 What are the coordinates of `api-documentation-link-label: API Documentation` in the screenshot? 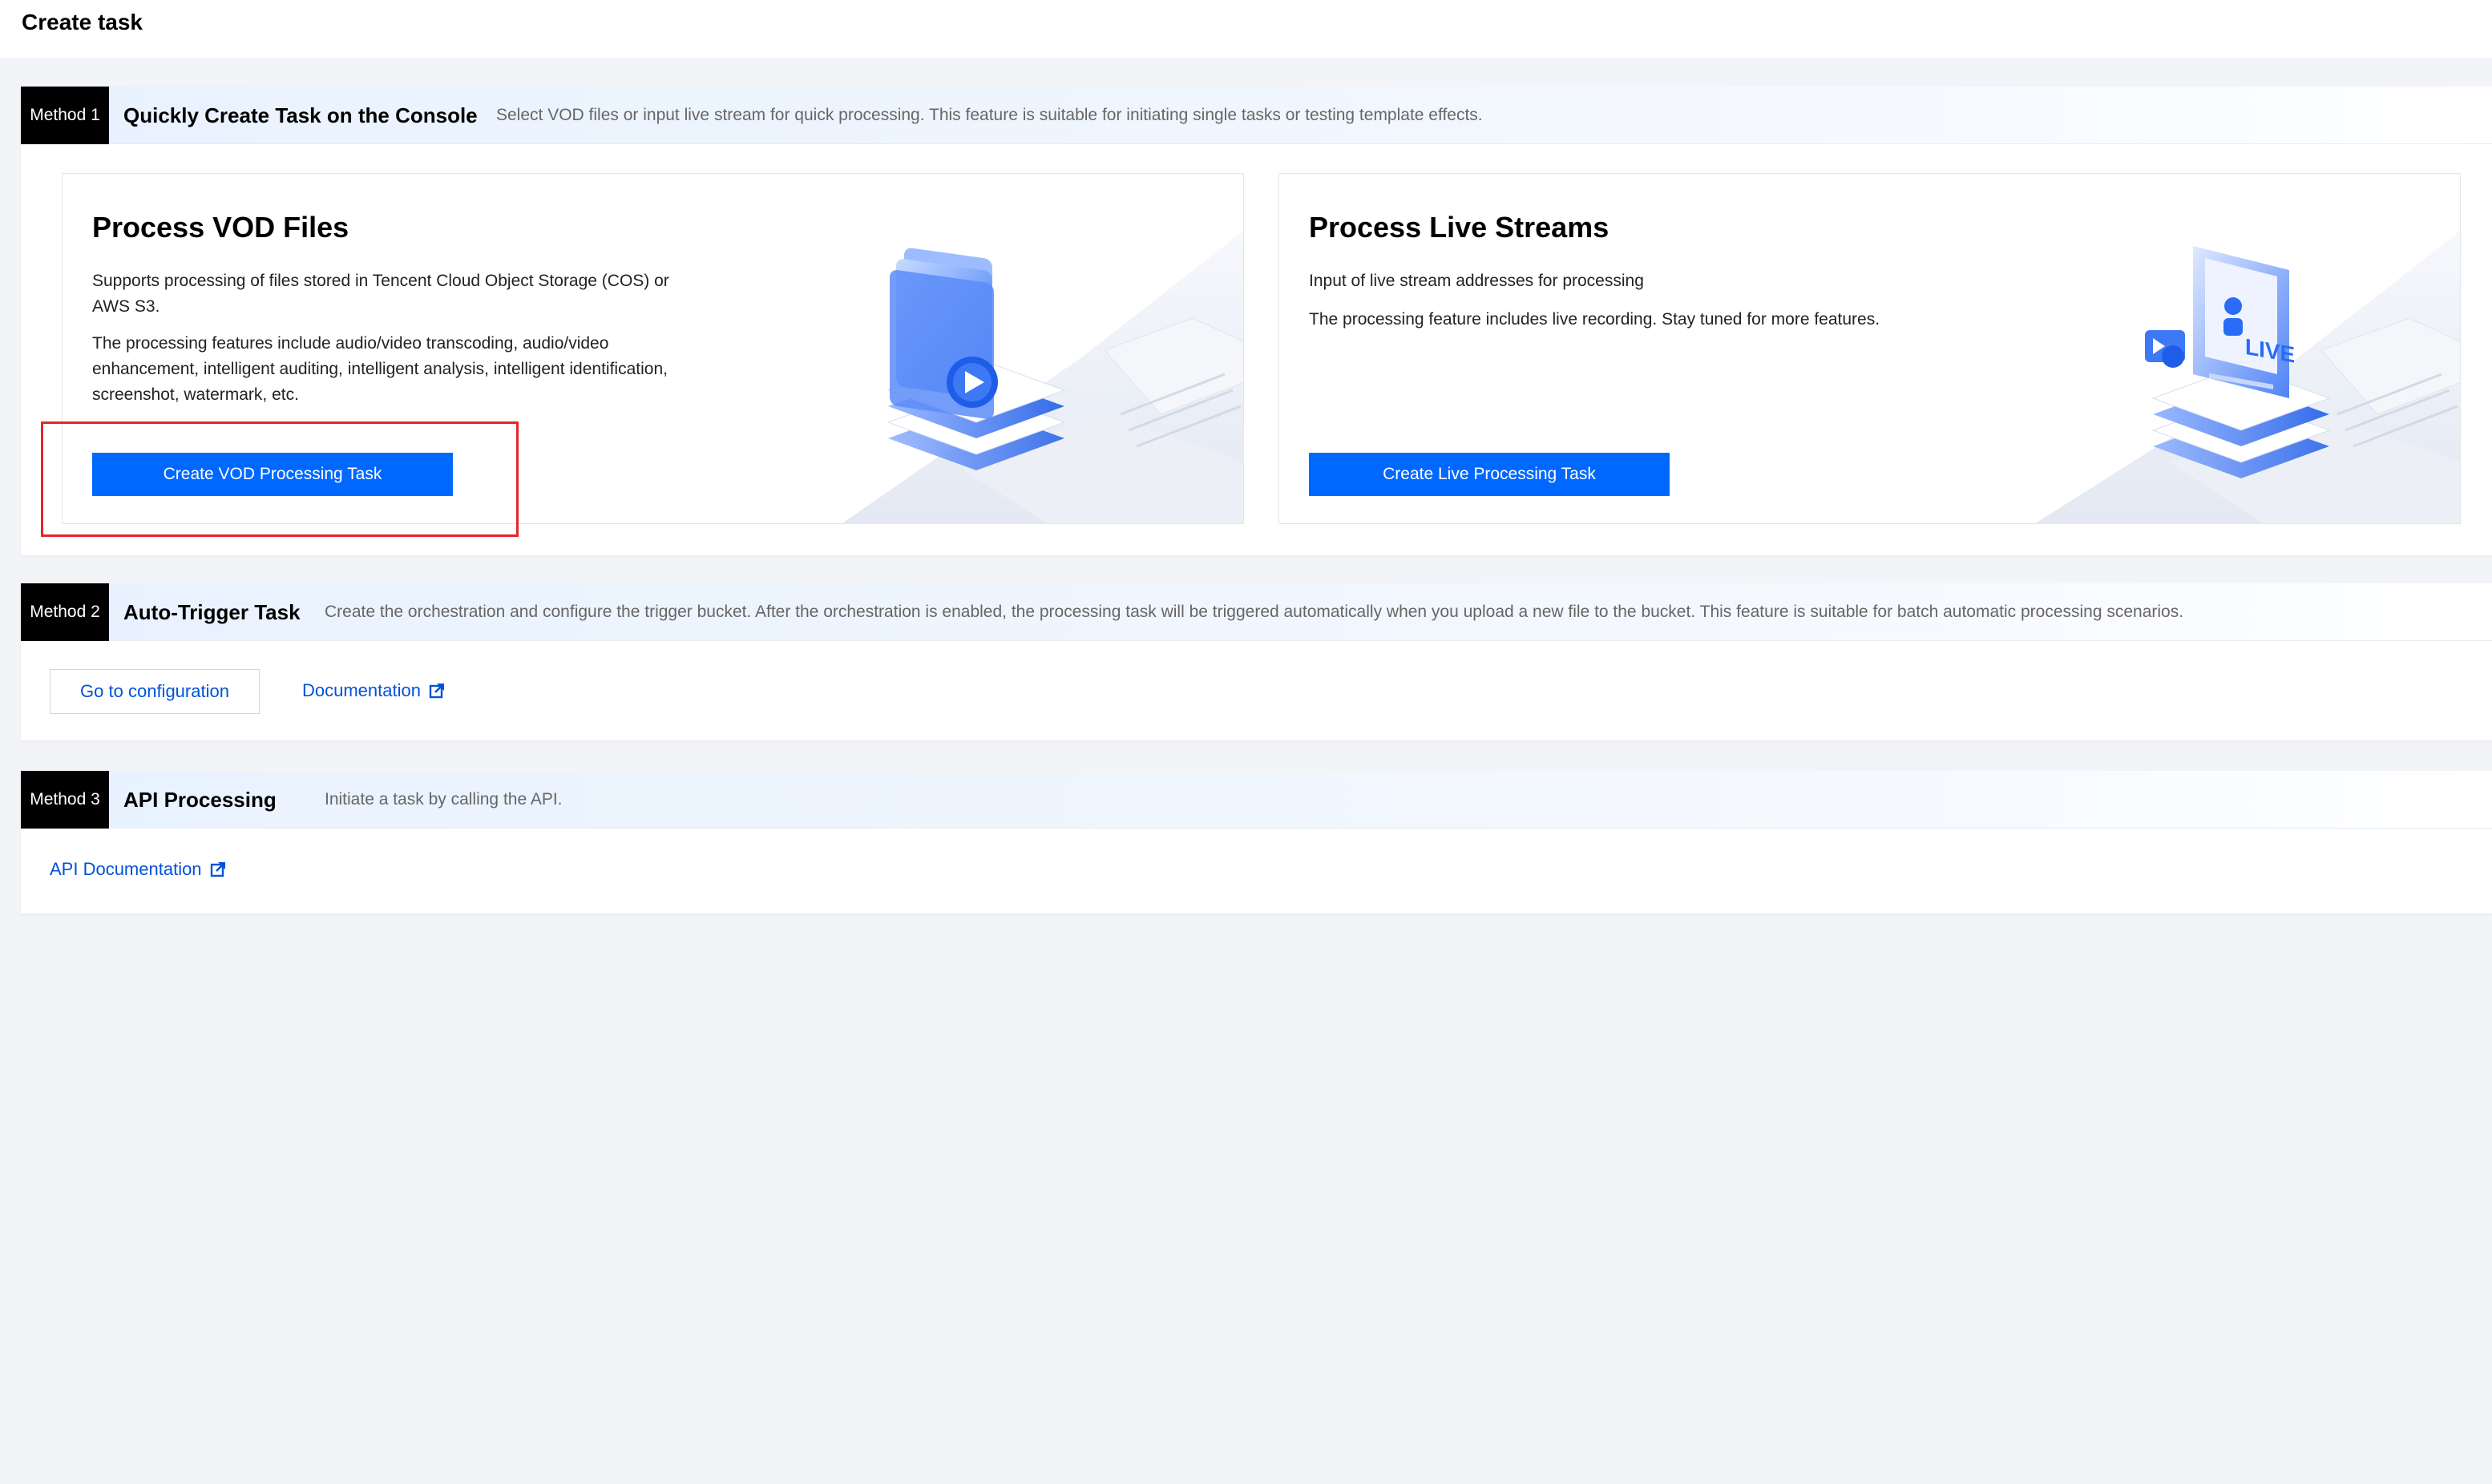 It's located at (126, 869).